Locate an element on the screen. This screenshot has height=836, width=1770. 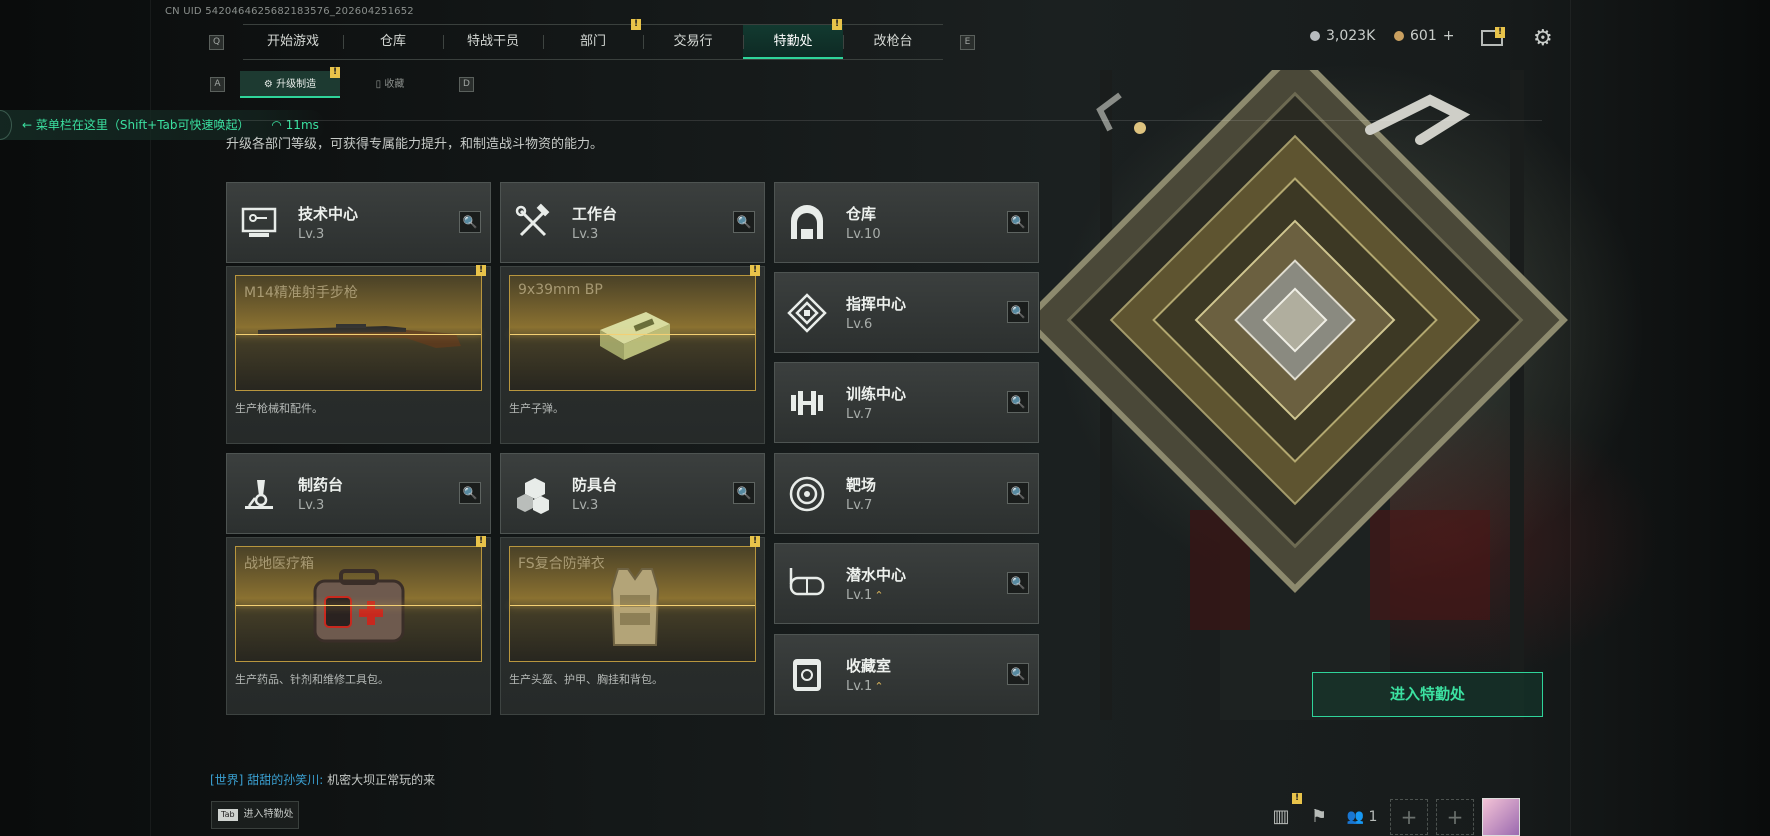
currency-gold-value: 601 is located at coordinates (1423, 36).